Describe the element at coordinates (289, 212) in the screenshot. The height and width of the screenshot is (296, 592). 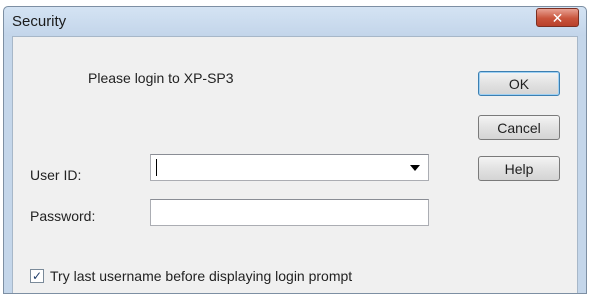
I see `password-field` at that location.